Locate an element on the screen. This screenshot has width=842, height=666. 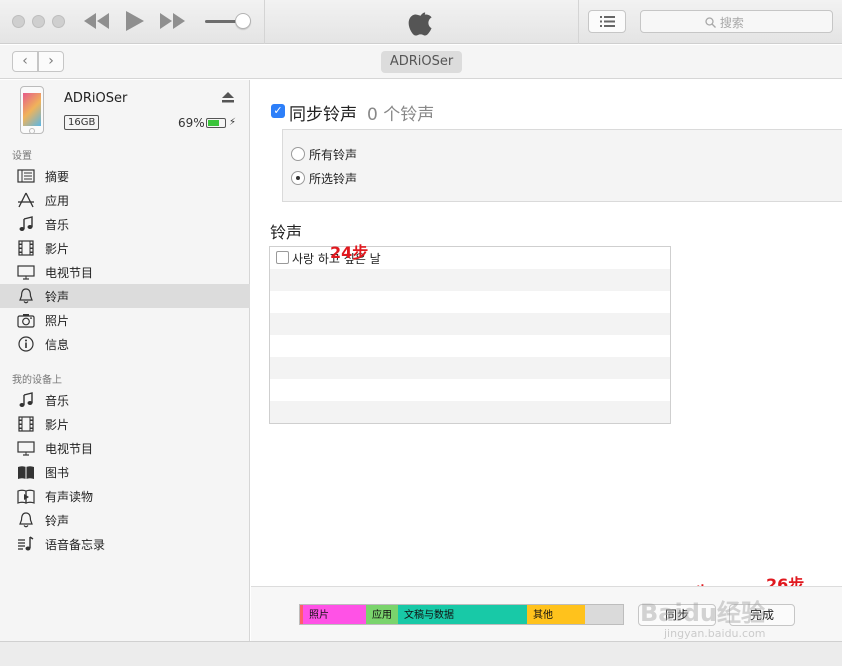
sidebar-item: 图书 is located at coordinates (125, 472).